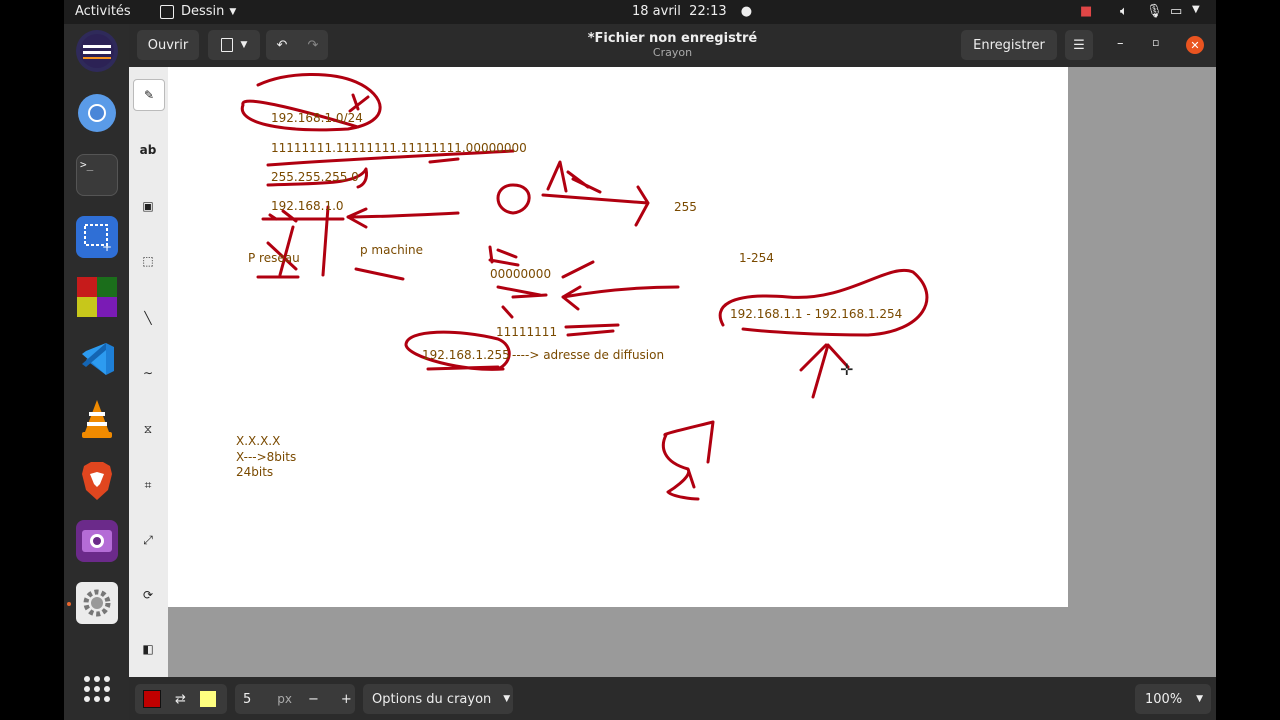 Image resolution: width=1280 pixels, height=720 pixels. What do you see at coordinates (1009, 45) in the screenshot?
I see `save-button: Enregistrer` at bounding box center [1009, 45].